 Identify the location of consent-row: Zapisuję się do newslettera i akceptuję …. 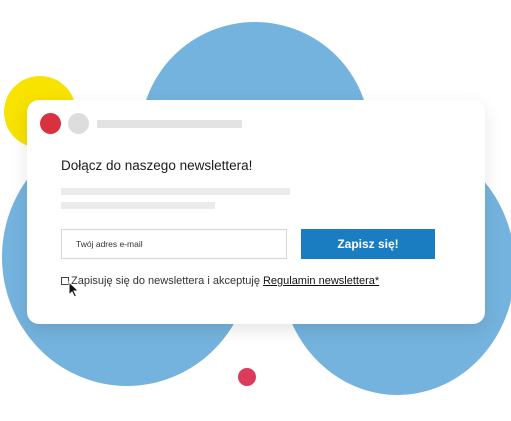
(220, 281).